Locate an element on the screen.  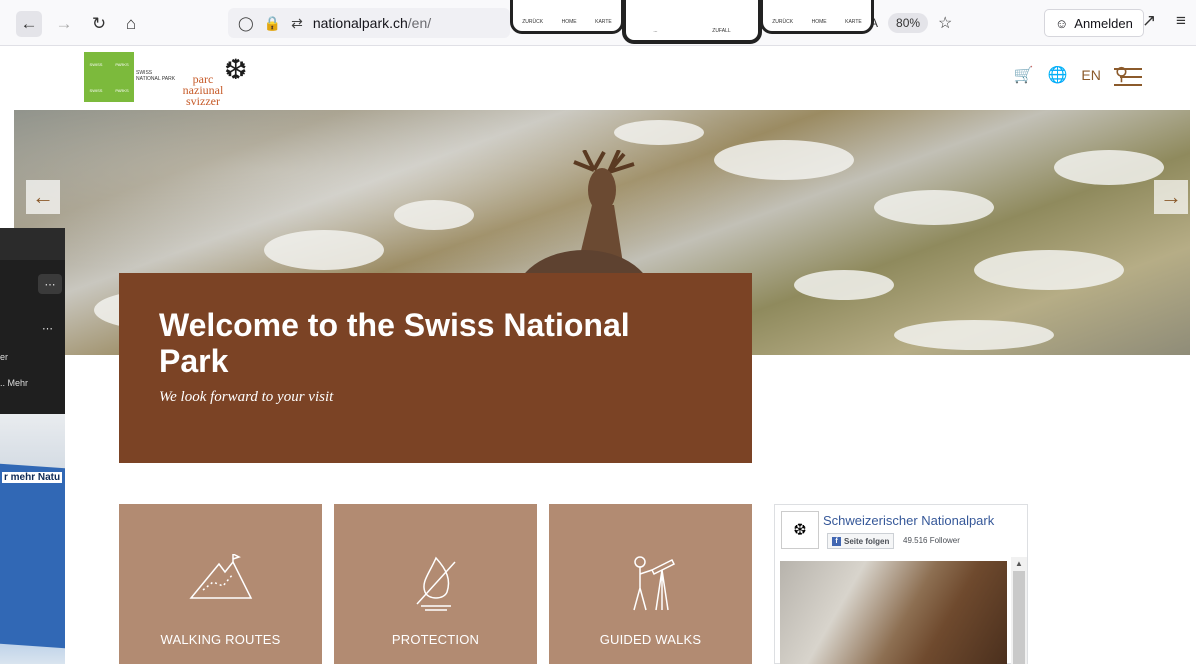
forward-arrow-icon: → is located at coordinates (64, 24).